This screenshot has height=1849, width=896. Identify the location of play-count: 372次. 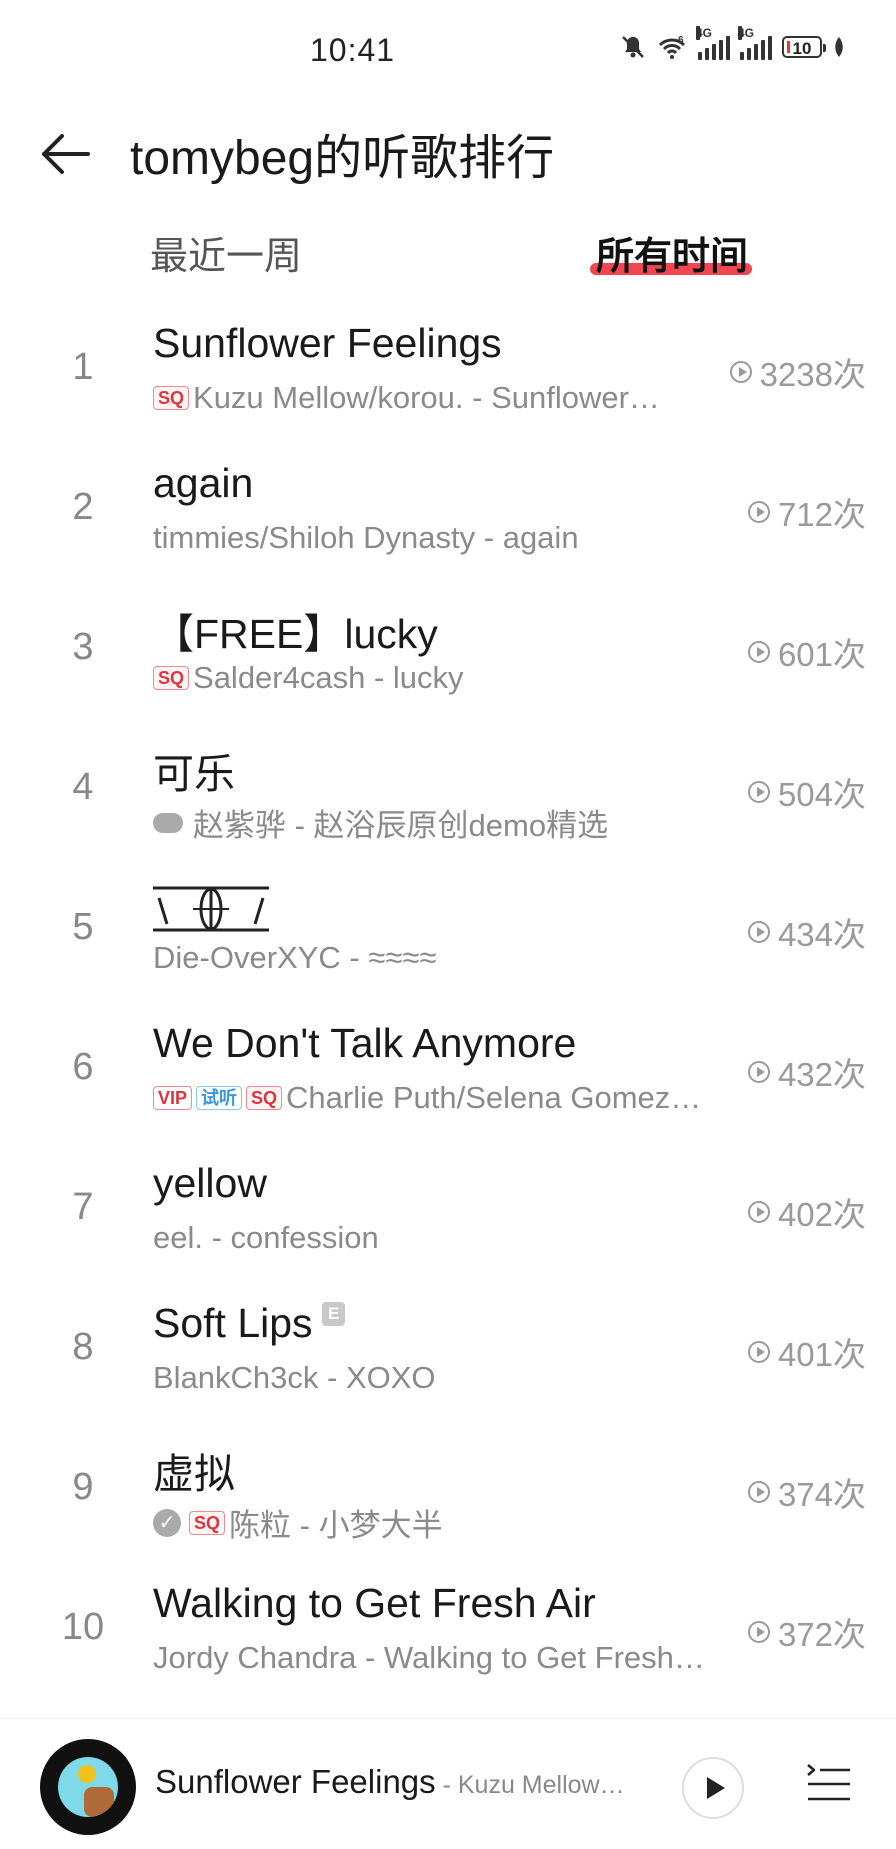
(806, 1632).